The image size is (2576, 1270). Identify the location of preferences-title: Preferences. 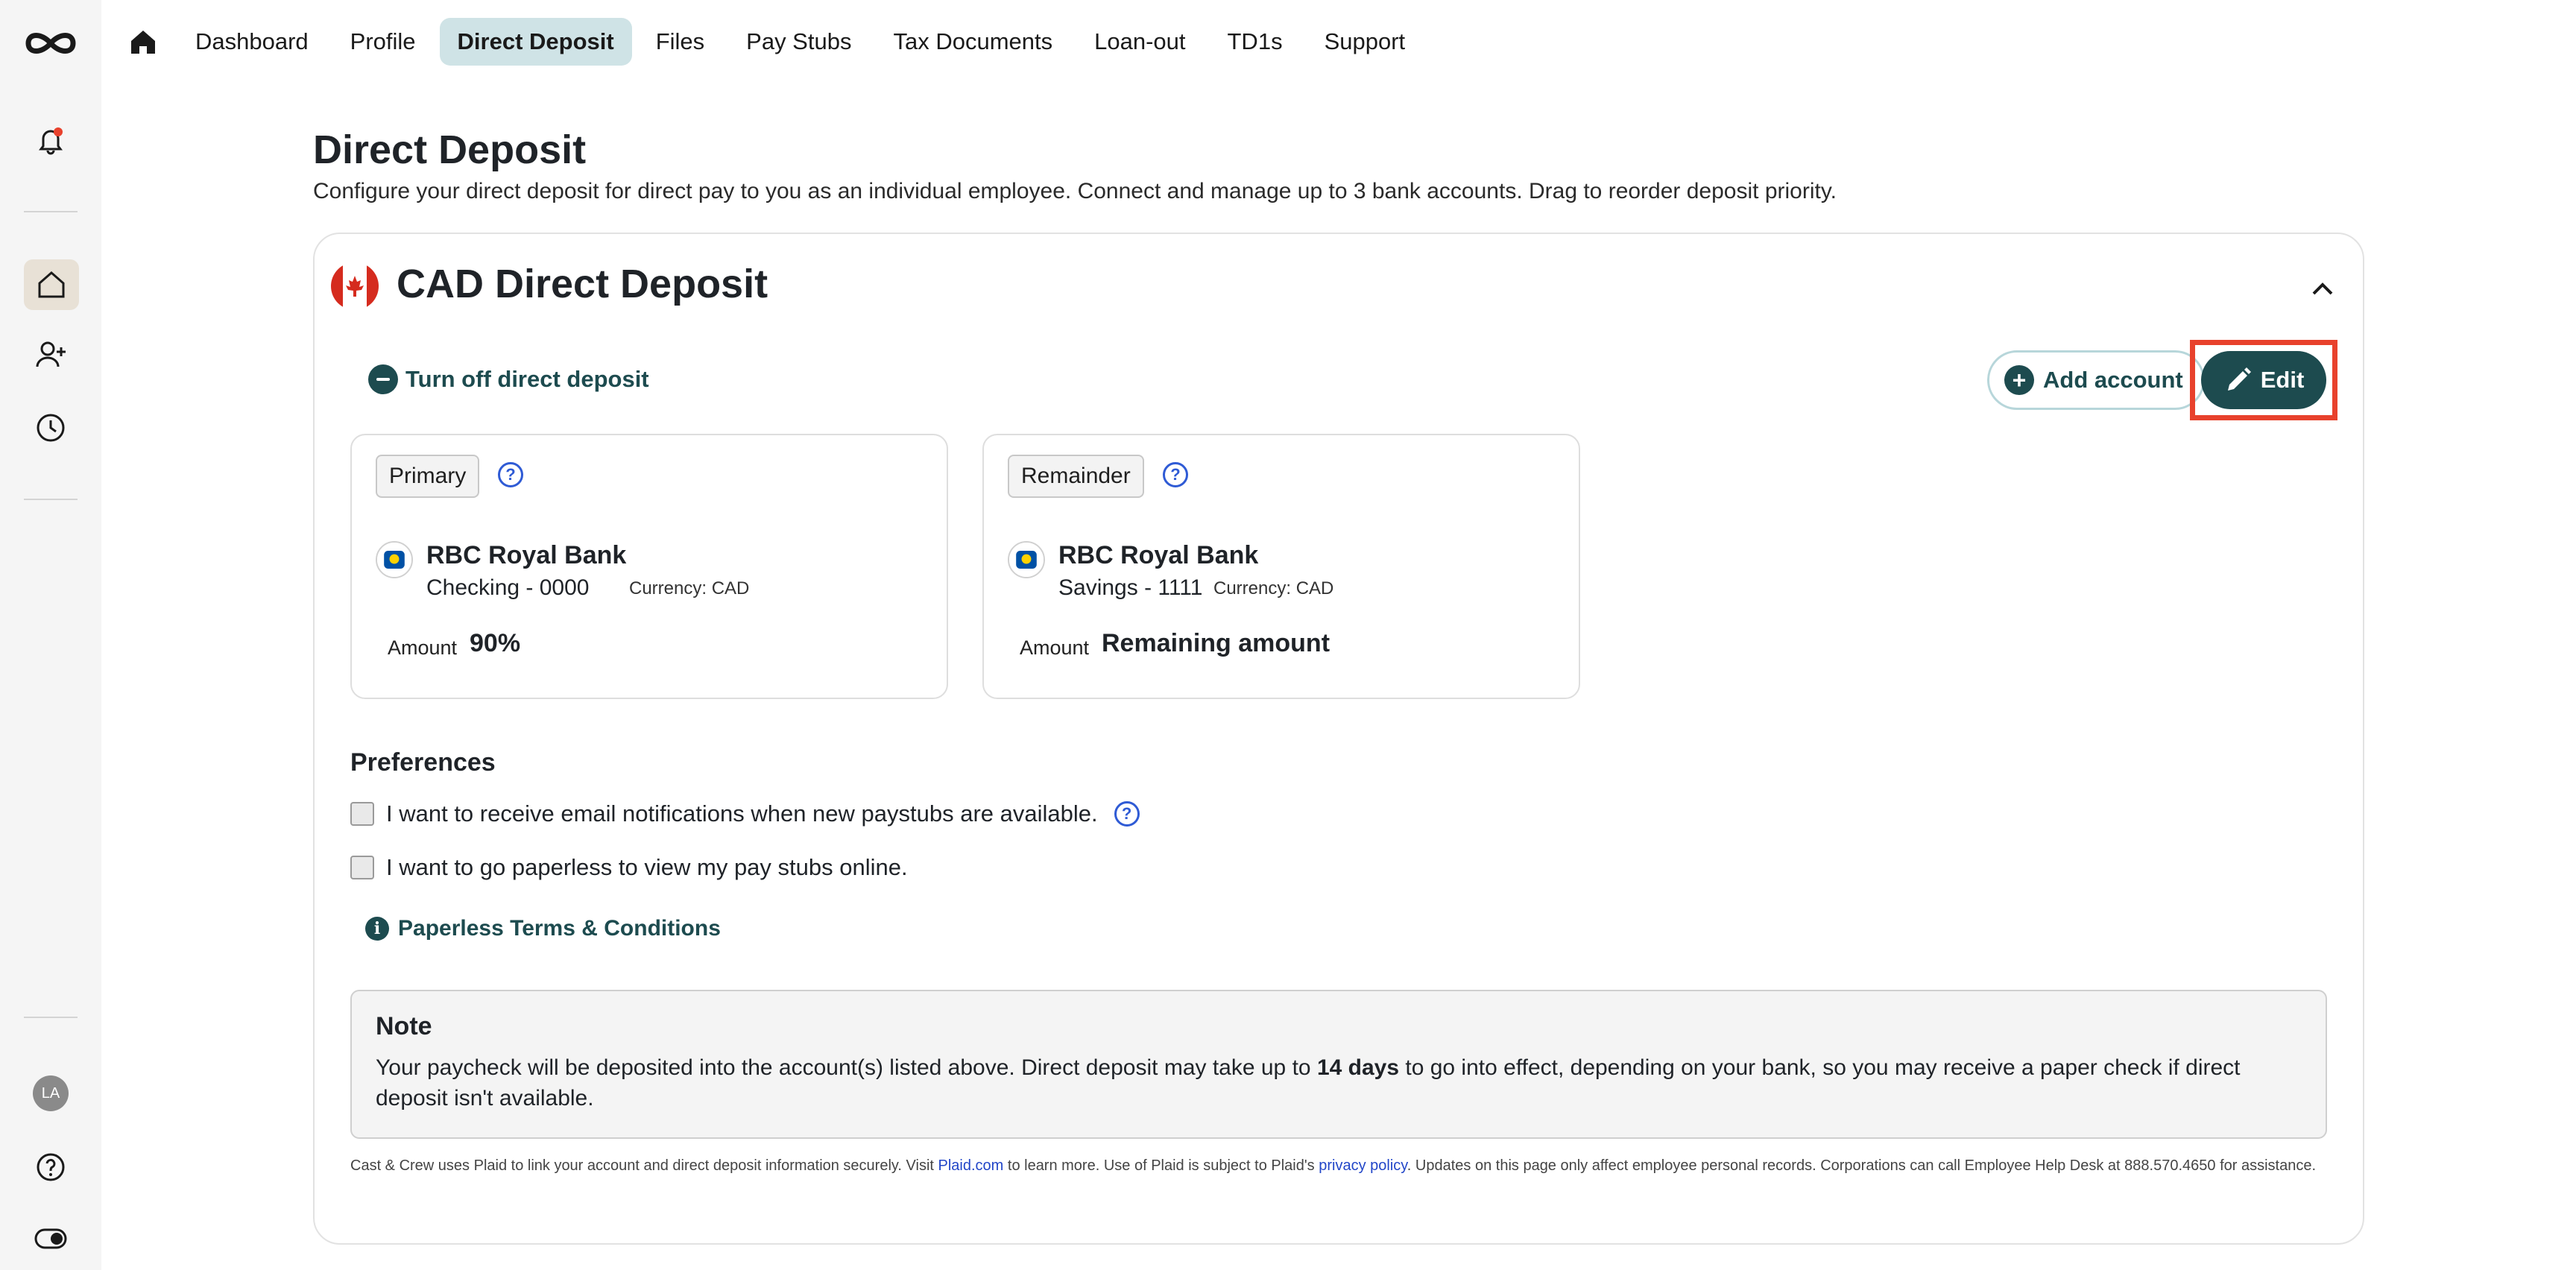
(423, 762).